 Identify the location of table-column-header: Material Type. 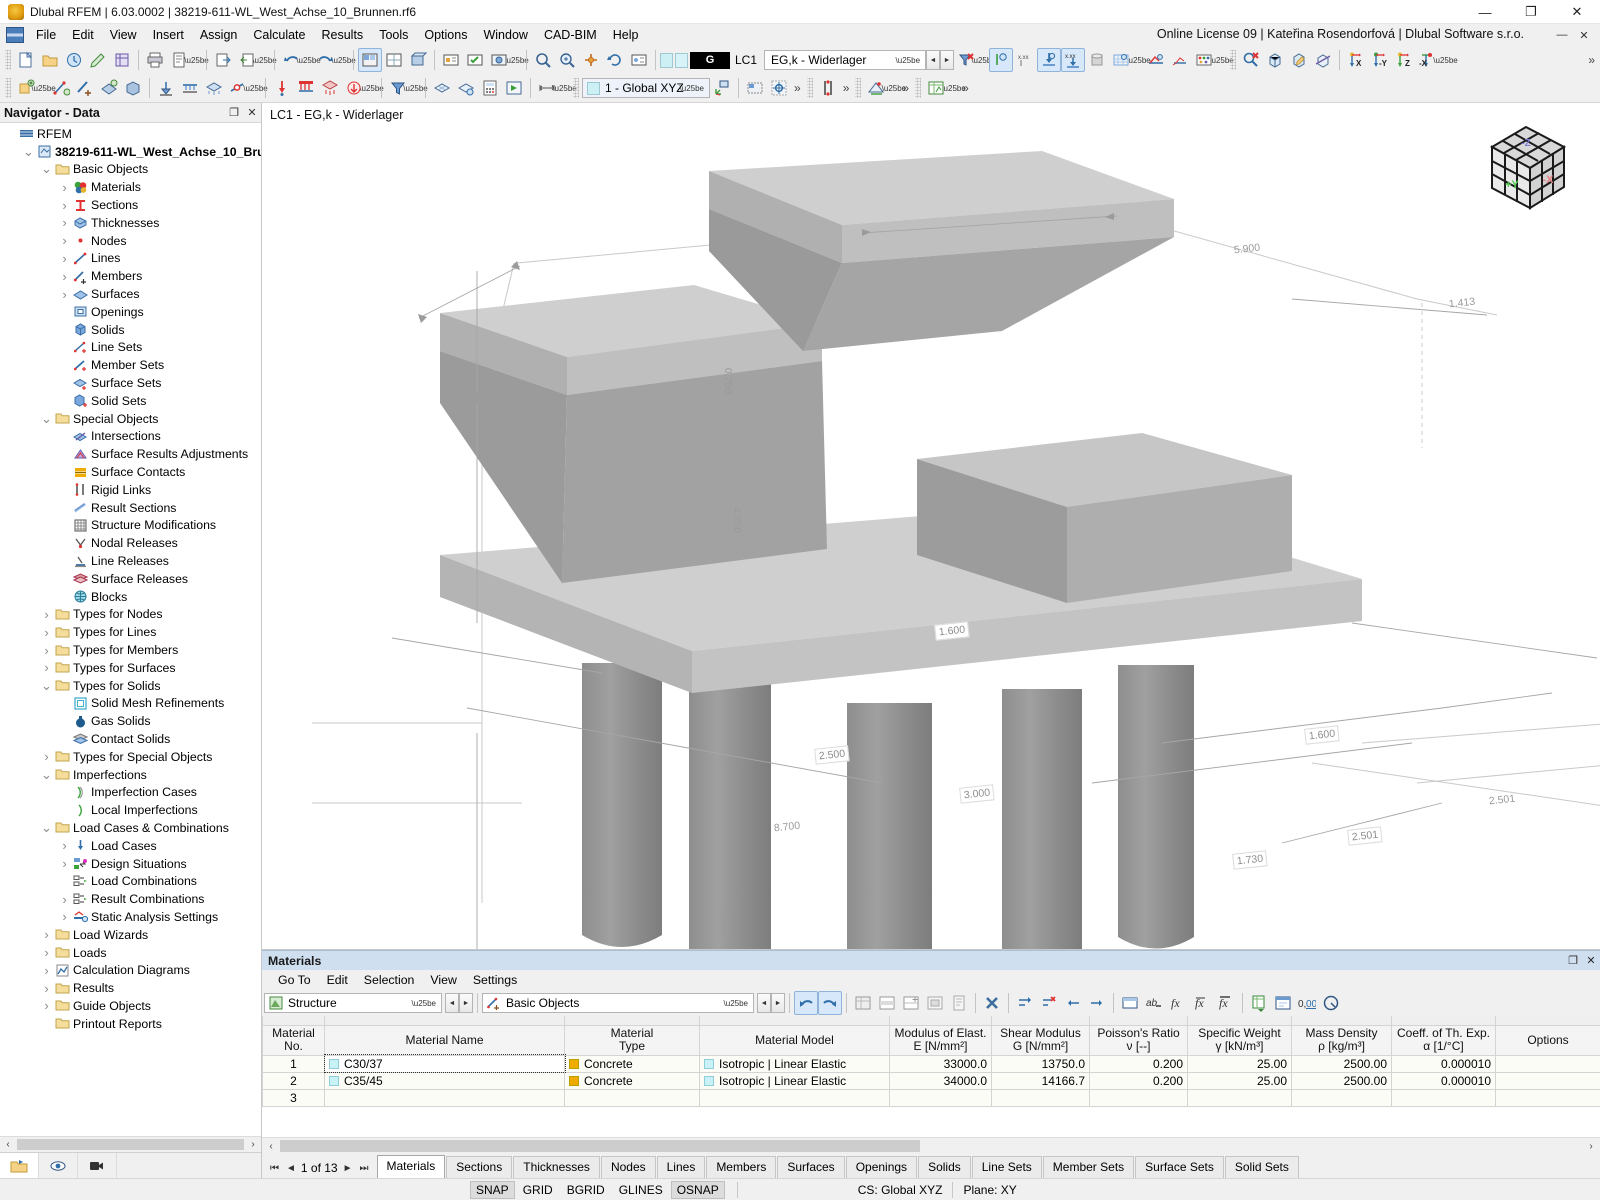
(632, 1040).